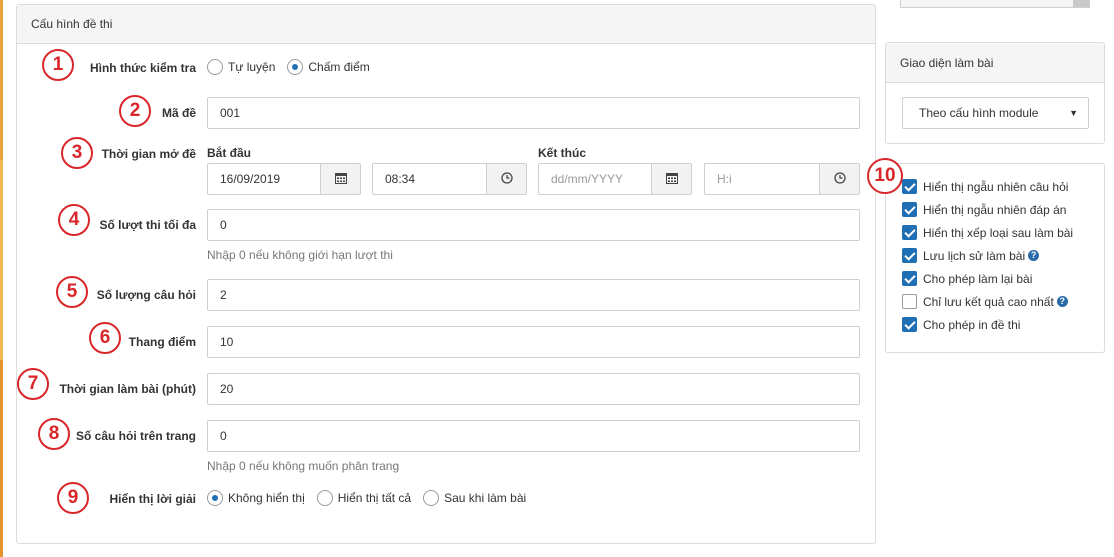 The width and height of the screenshot is (1114, 557). I want to click on question-count-label: Số lượng câu hỏi, so click(146, 295).